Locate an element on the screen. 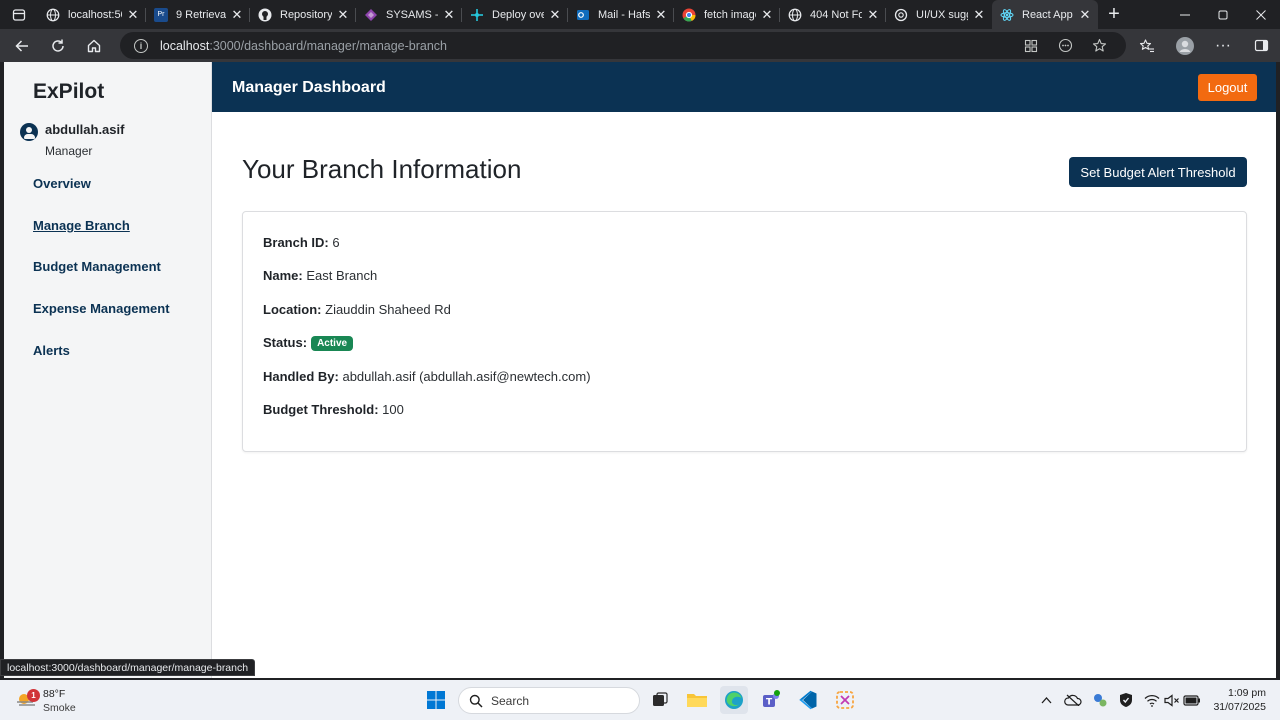 The width and height of the screenshot is (1280, 720). browser-tab: Deploy over ✕ is located at coordinates (515, 14).